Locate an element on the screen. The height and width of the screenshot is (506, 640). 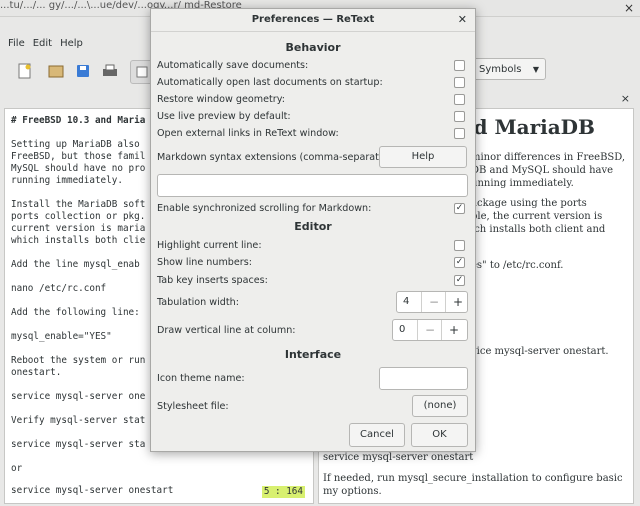
editor-last-line: service mysql-server onestart is located at coordinates (92, 490).